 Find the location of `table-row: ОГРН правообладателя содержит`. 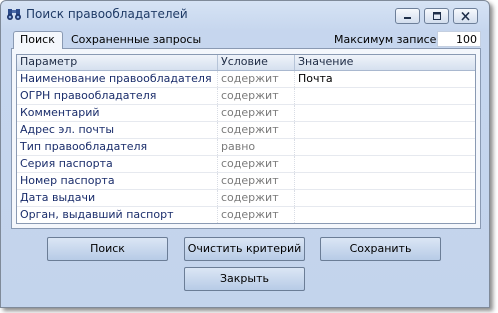

table-row: ОГРН правообладателя содержит is located at coordinates (246, 96).